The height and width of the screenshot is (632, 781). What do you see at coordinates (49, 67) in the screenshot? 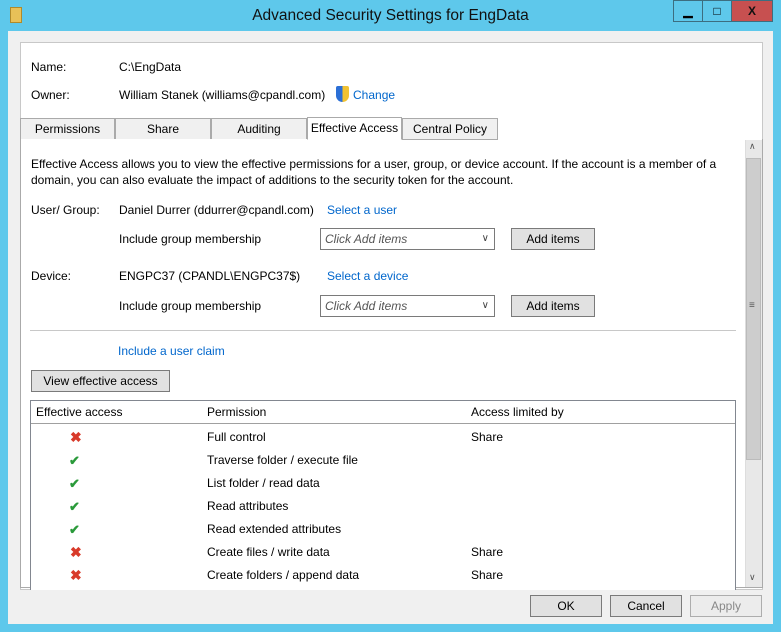
I see `name-label: Name:` at bounding box center [49, 67].